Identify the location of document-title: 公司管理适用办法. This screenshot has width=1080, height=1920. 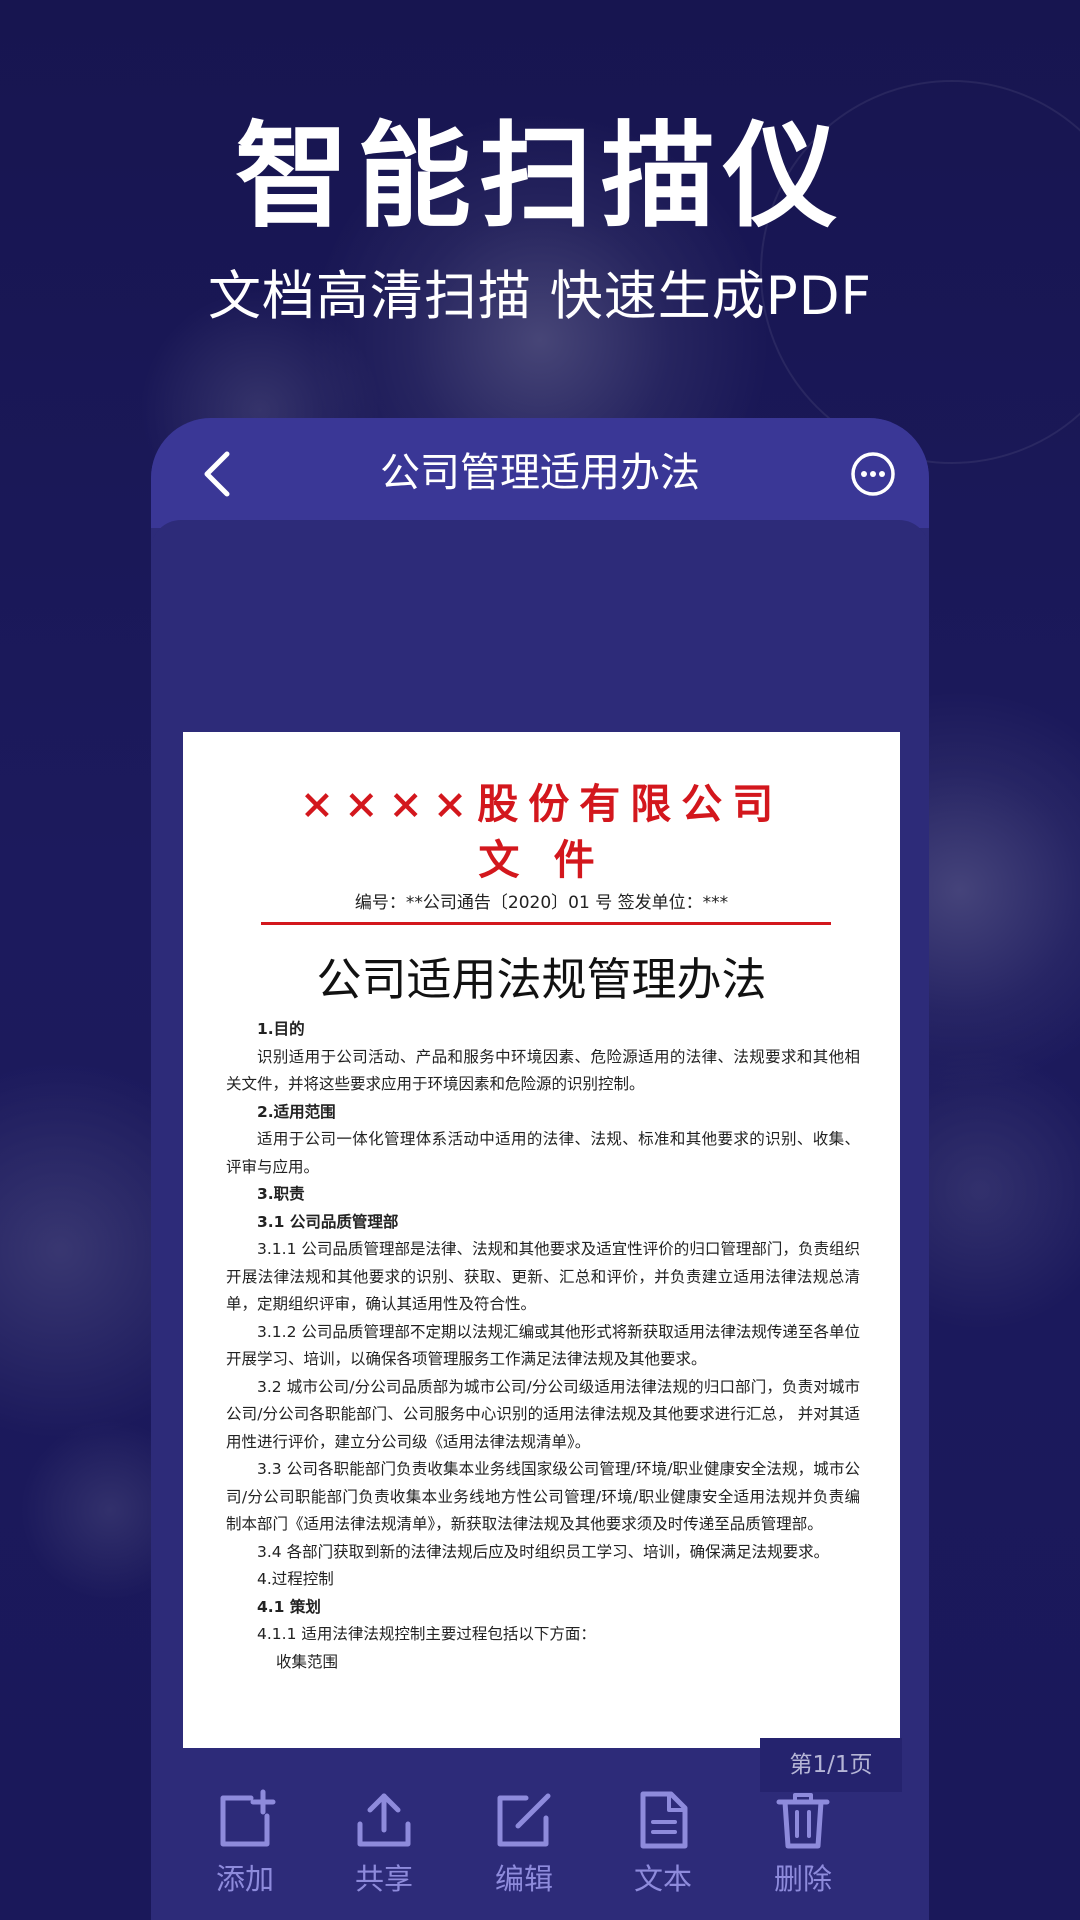
(540, 473).